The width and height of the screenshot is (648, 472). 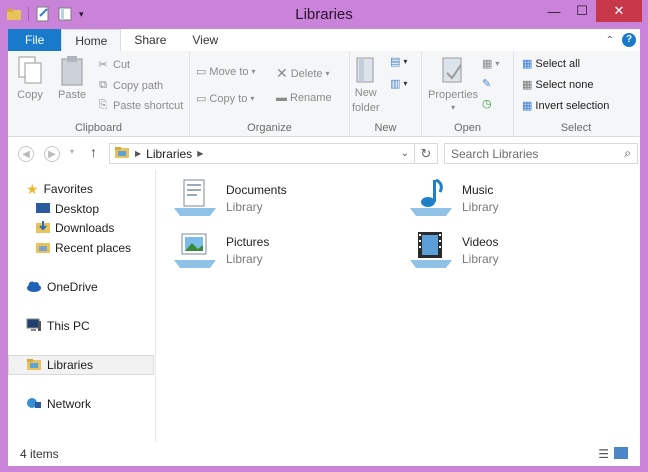 I want to click on delete-button: ✕ Delete ▾, so click(x=303, y=73).